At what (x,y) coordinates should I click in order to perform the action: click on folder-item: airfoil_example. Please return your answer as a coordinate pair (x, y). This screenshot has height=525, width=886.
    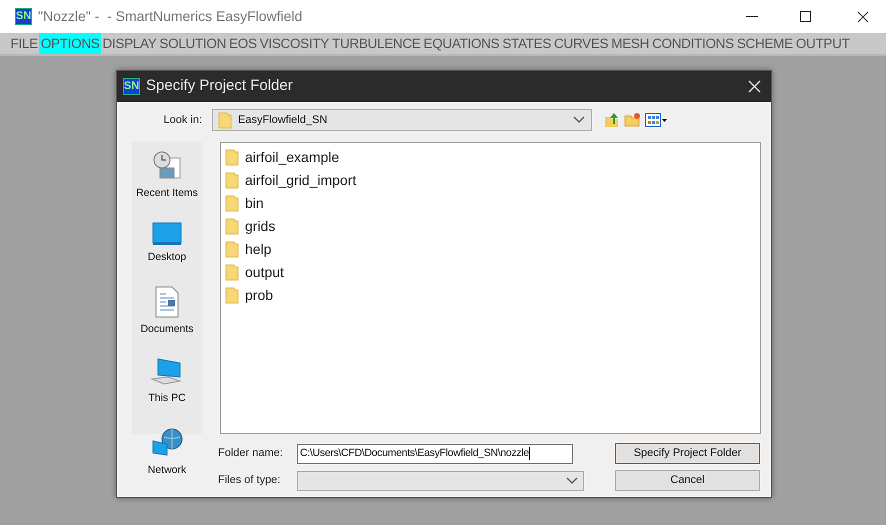
    Looking at the image, I should click on (492, 157).